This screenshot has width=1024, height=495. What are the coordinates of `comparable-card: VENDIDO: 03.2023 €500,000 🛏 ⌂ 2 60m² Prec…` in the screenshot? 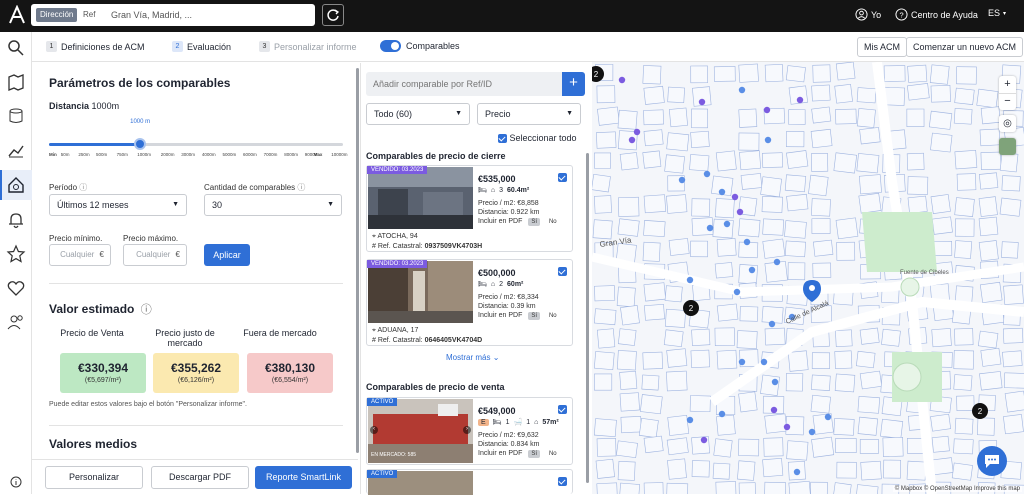 It's located at (469, 302).